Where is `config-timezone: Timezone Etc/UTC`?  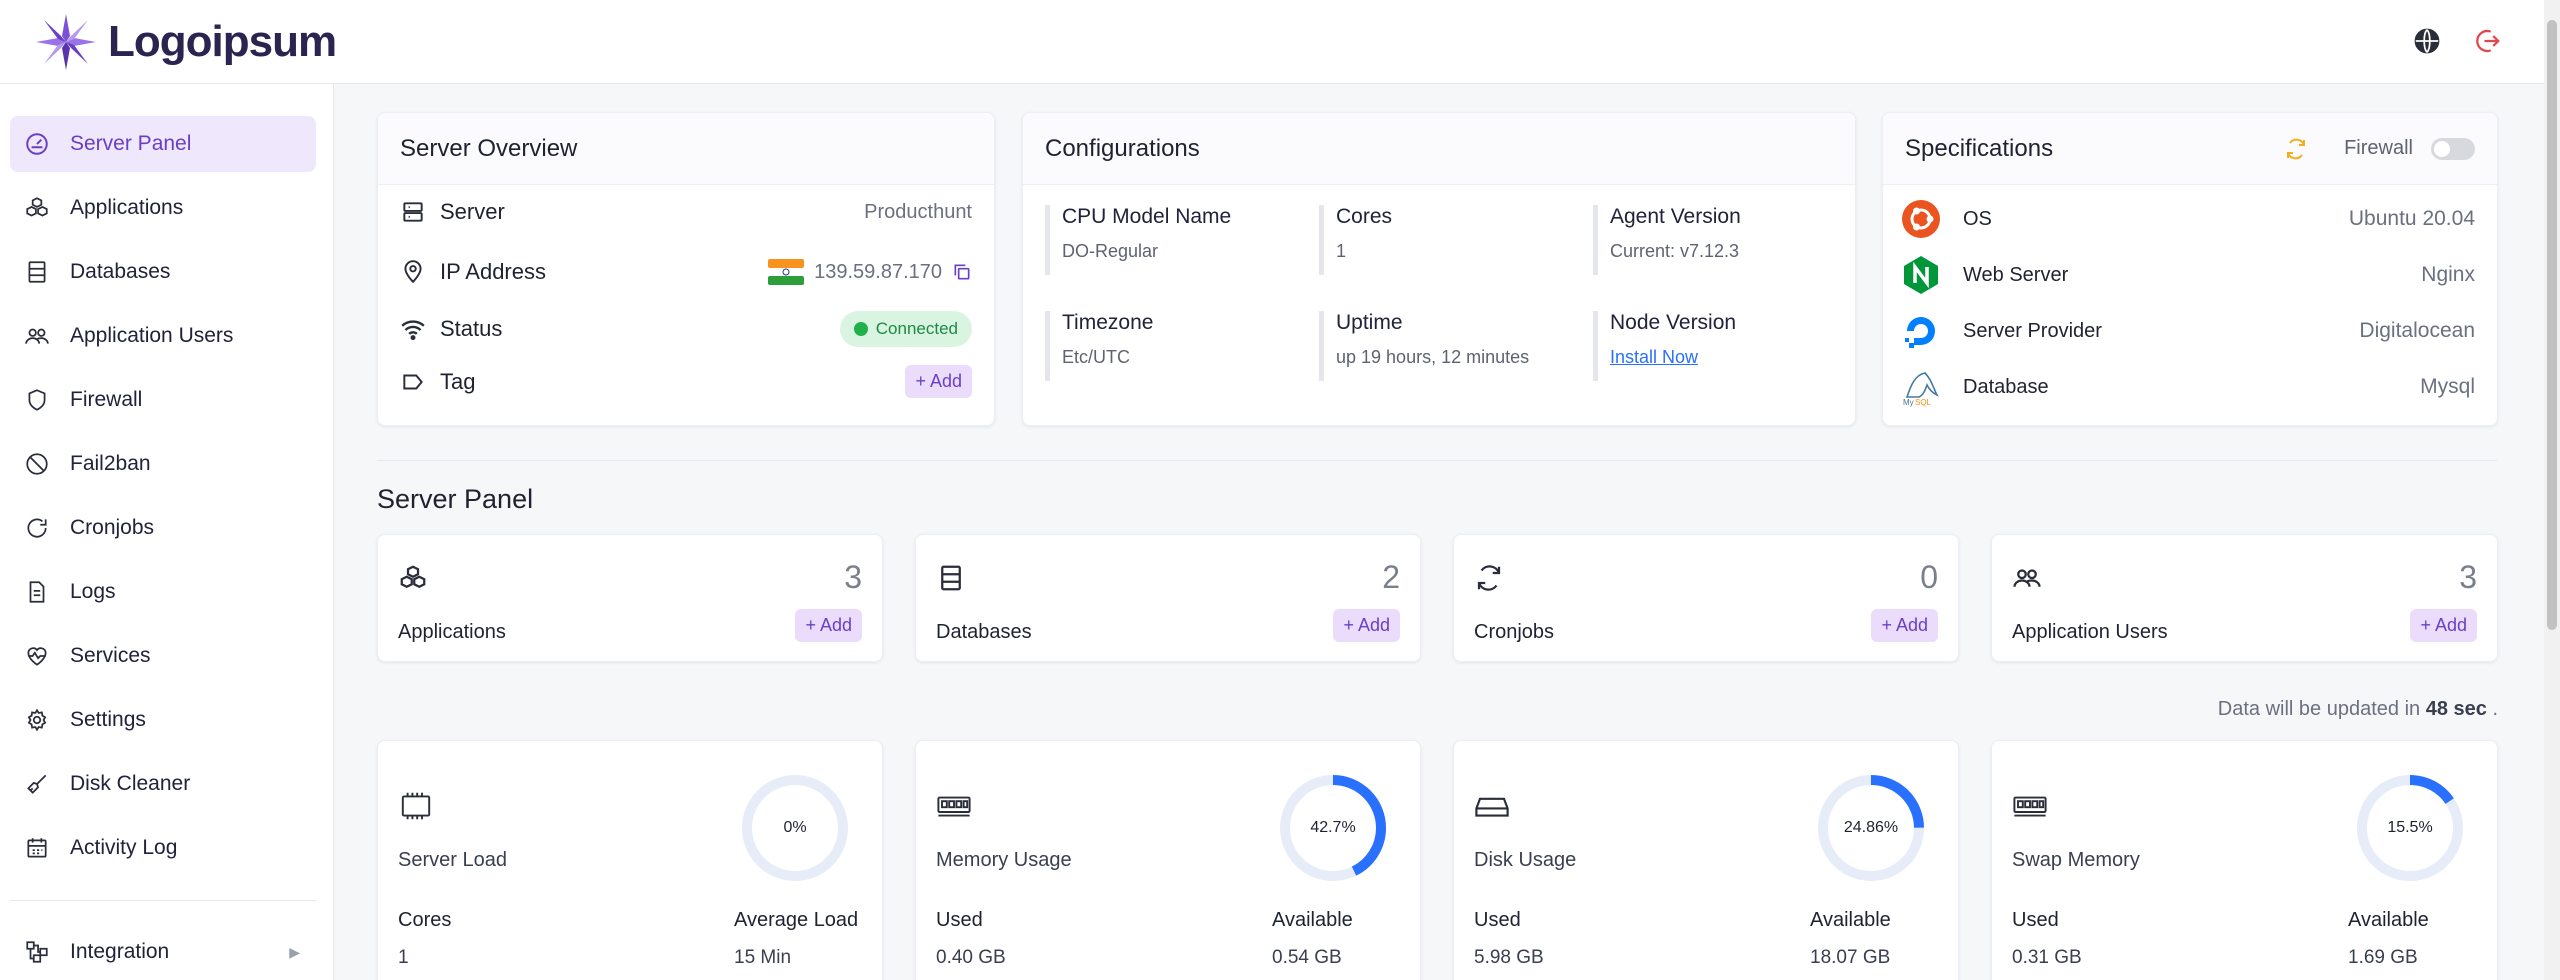
config-timezone: Timezone Etc/UTC is located at coordinates (1099, 346).